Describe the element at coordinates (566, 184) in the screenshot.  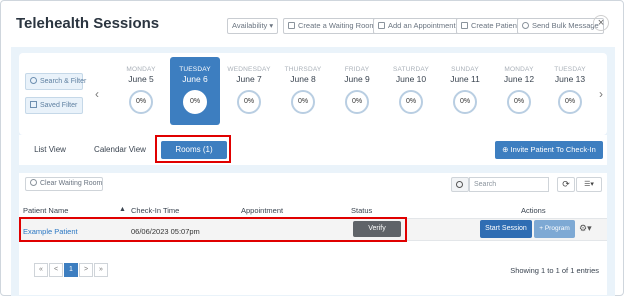
I see `refresh-icon: ⟳` at that location.